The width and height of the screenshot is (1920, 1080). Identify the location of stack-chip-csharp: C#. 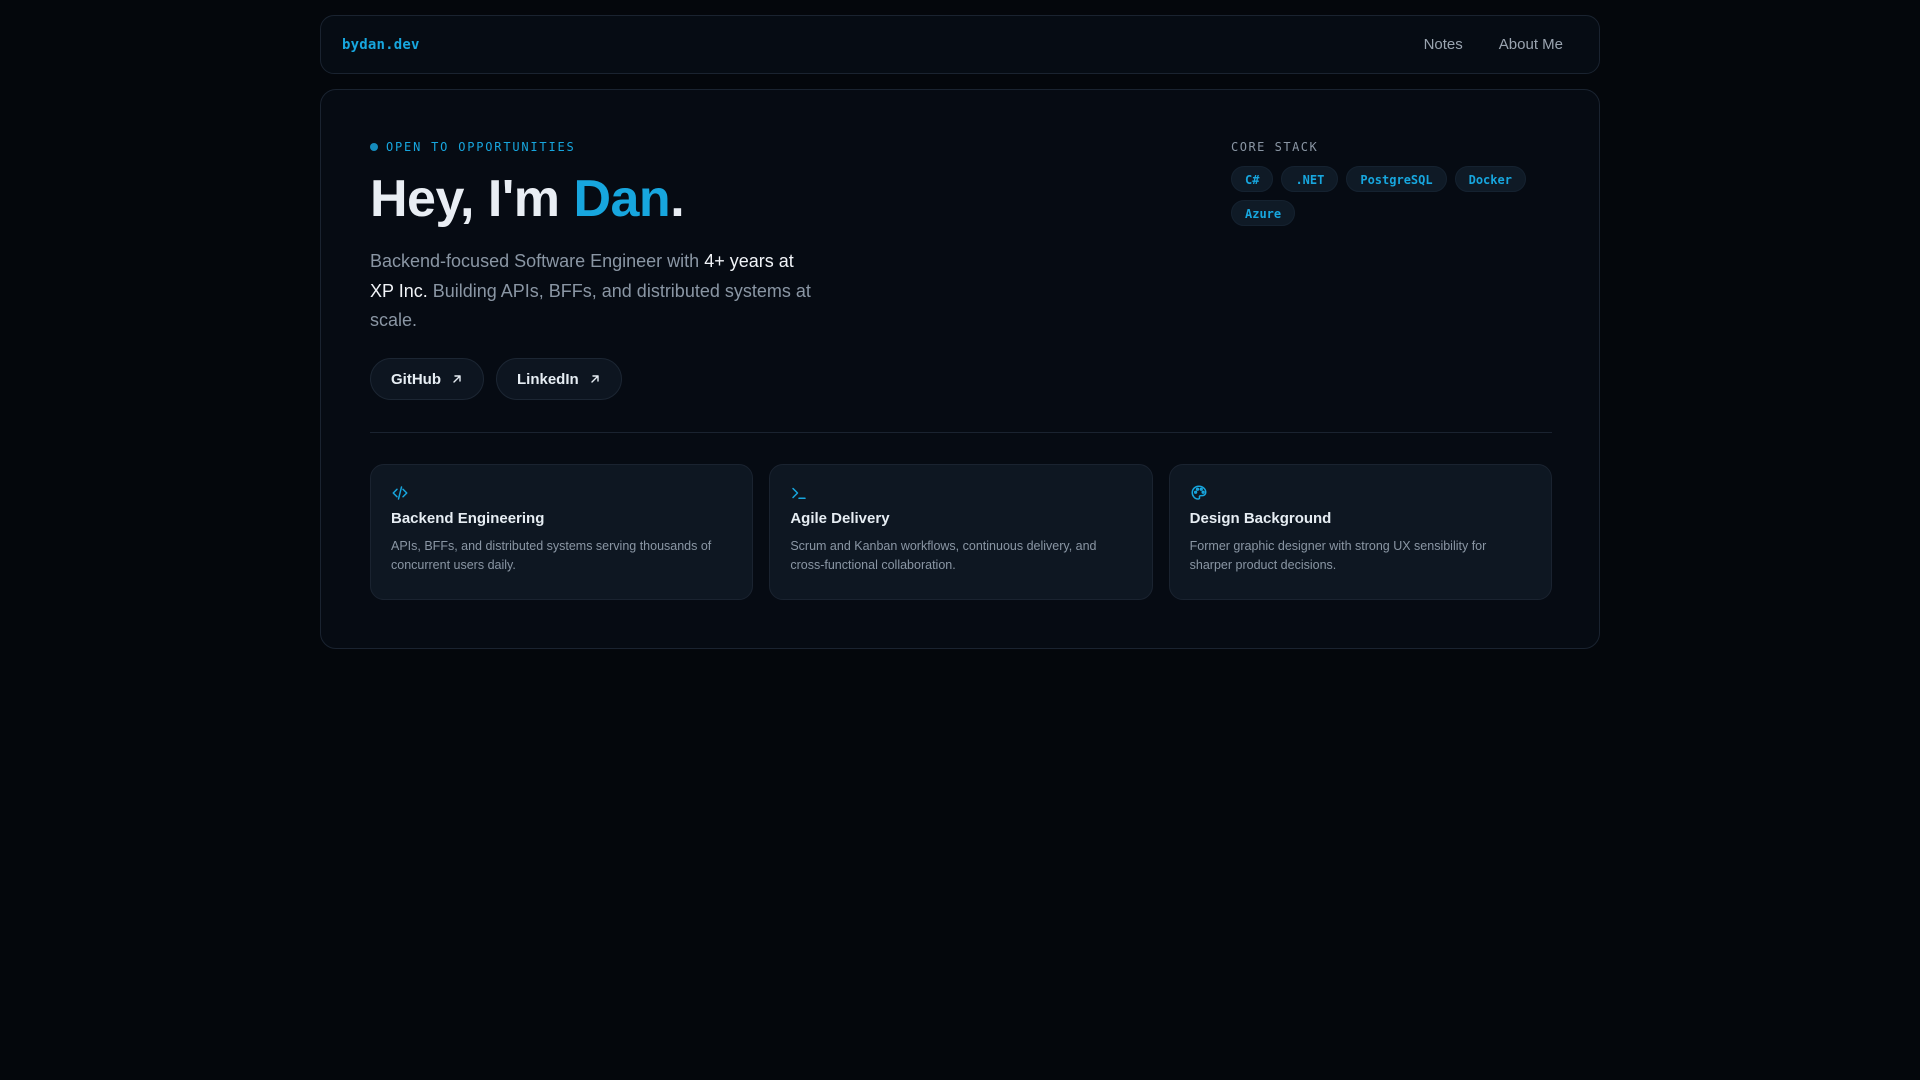
(1252, 179).